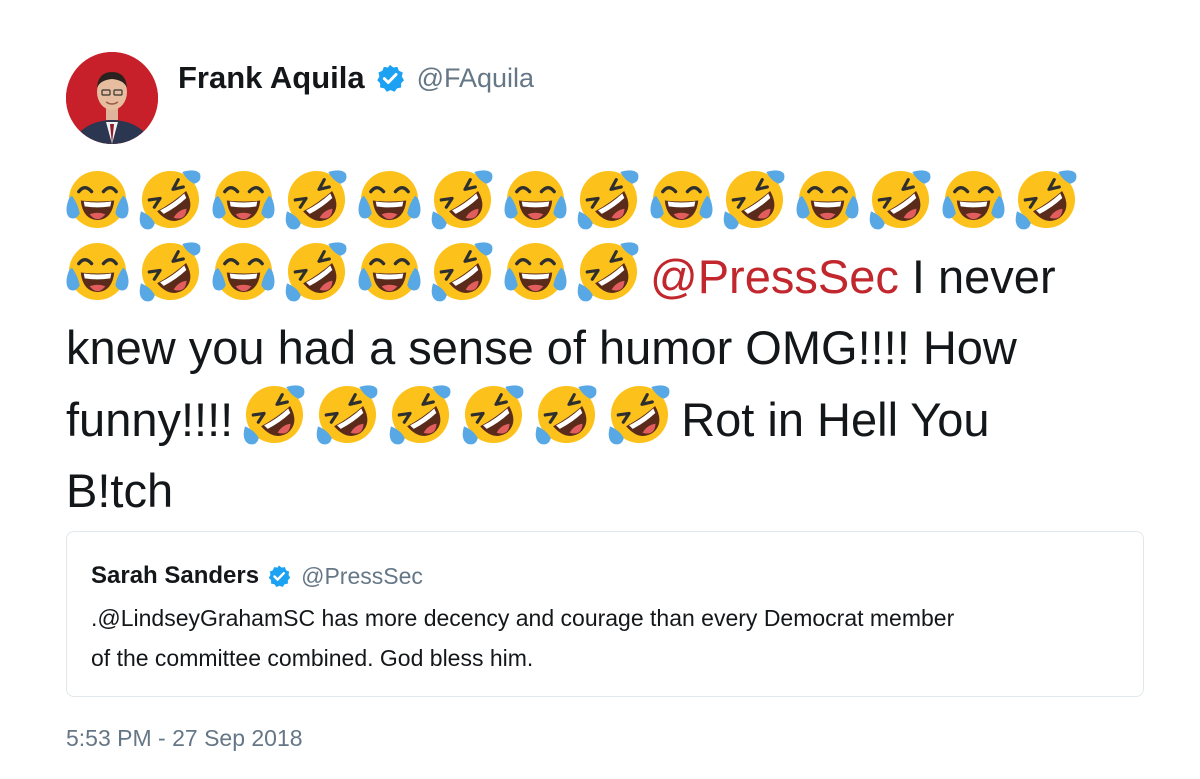 Image resolution: width=1200 pixels, height=779 pixels. Describe the element at coordinates (774, 276) in the screenshot. I see `mention-link: @PressSec` at that location.